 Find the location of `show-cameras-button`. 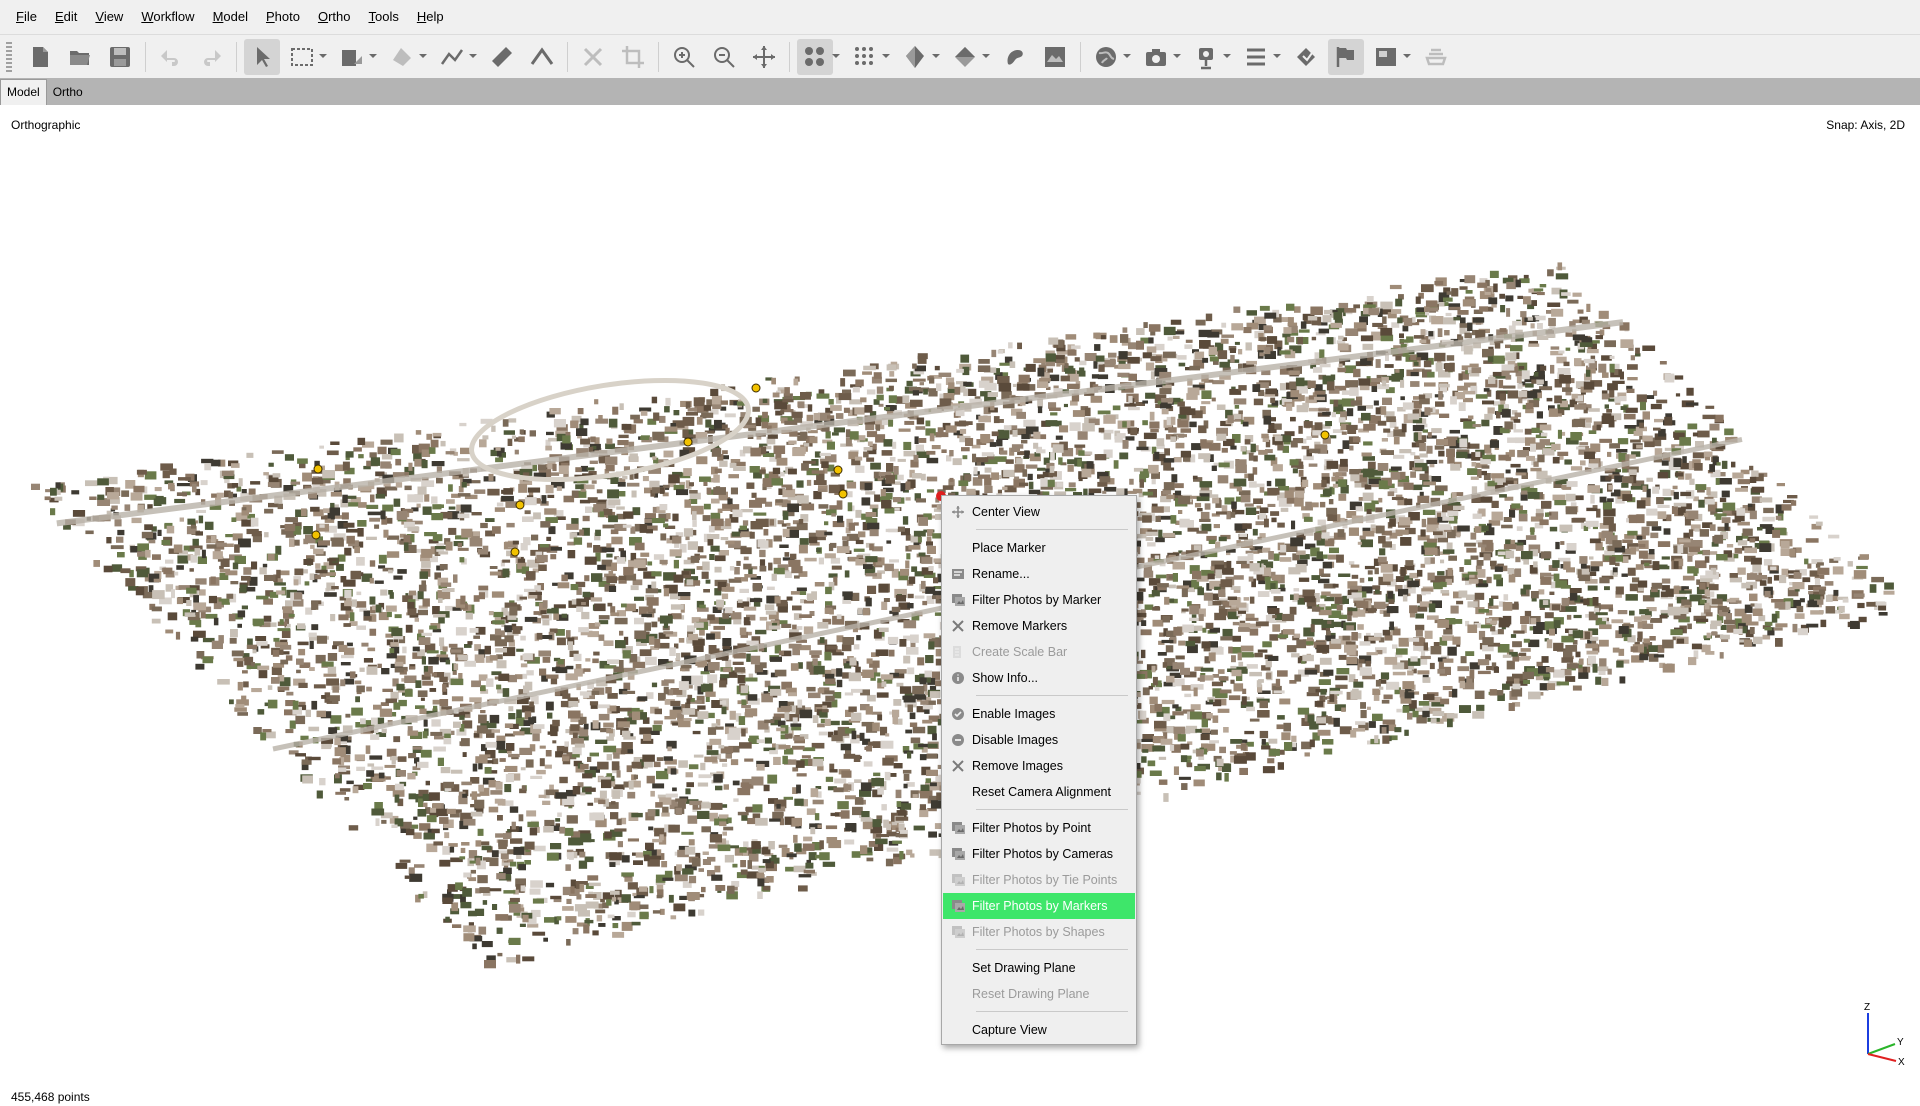

show-cameras-button is located at coordinates (1209, 57).